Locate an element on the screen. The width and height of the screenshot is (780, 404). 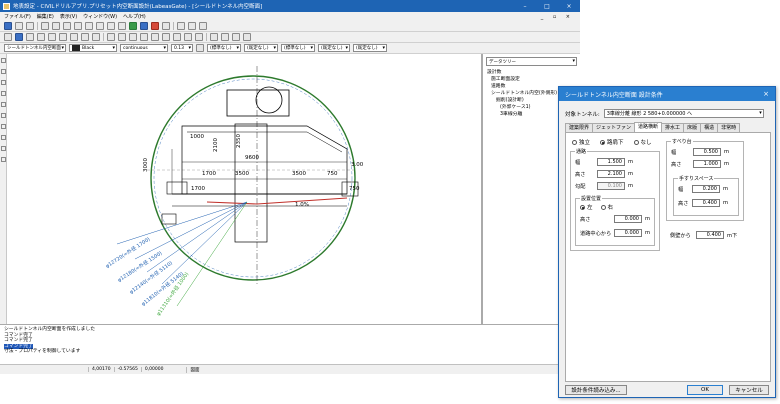
help-icon is located at coordinates (200, 48).